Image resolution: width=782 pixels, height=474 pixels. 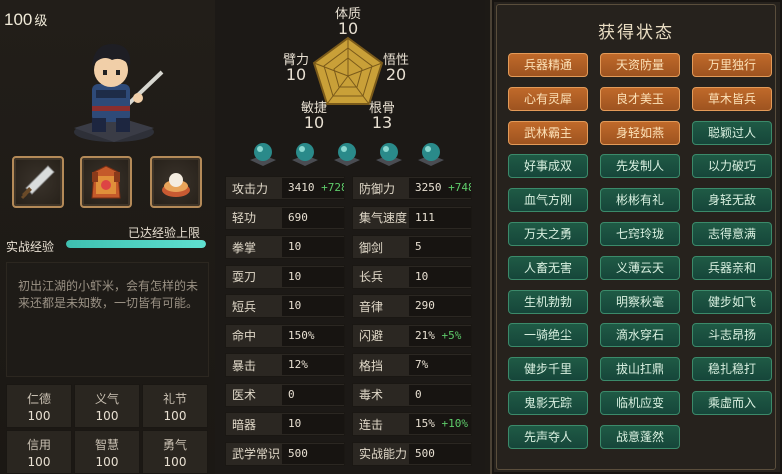 What do you see at coordinates (176, 185) in the screenshot?
I see `food-icon` at bounding box center [176, 185].